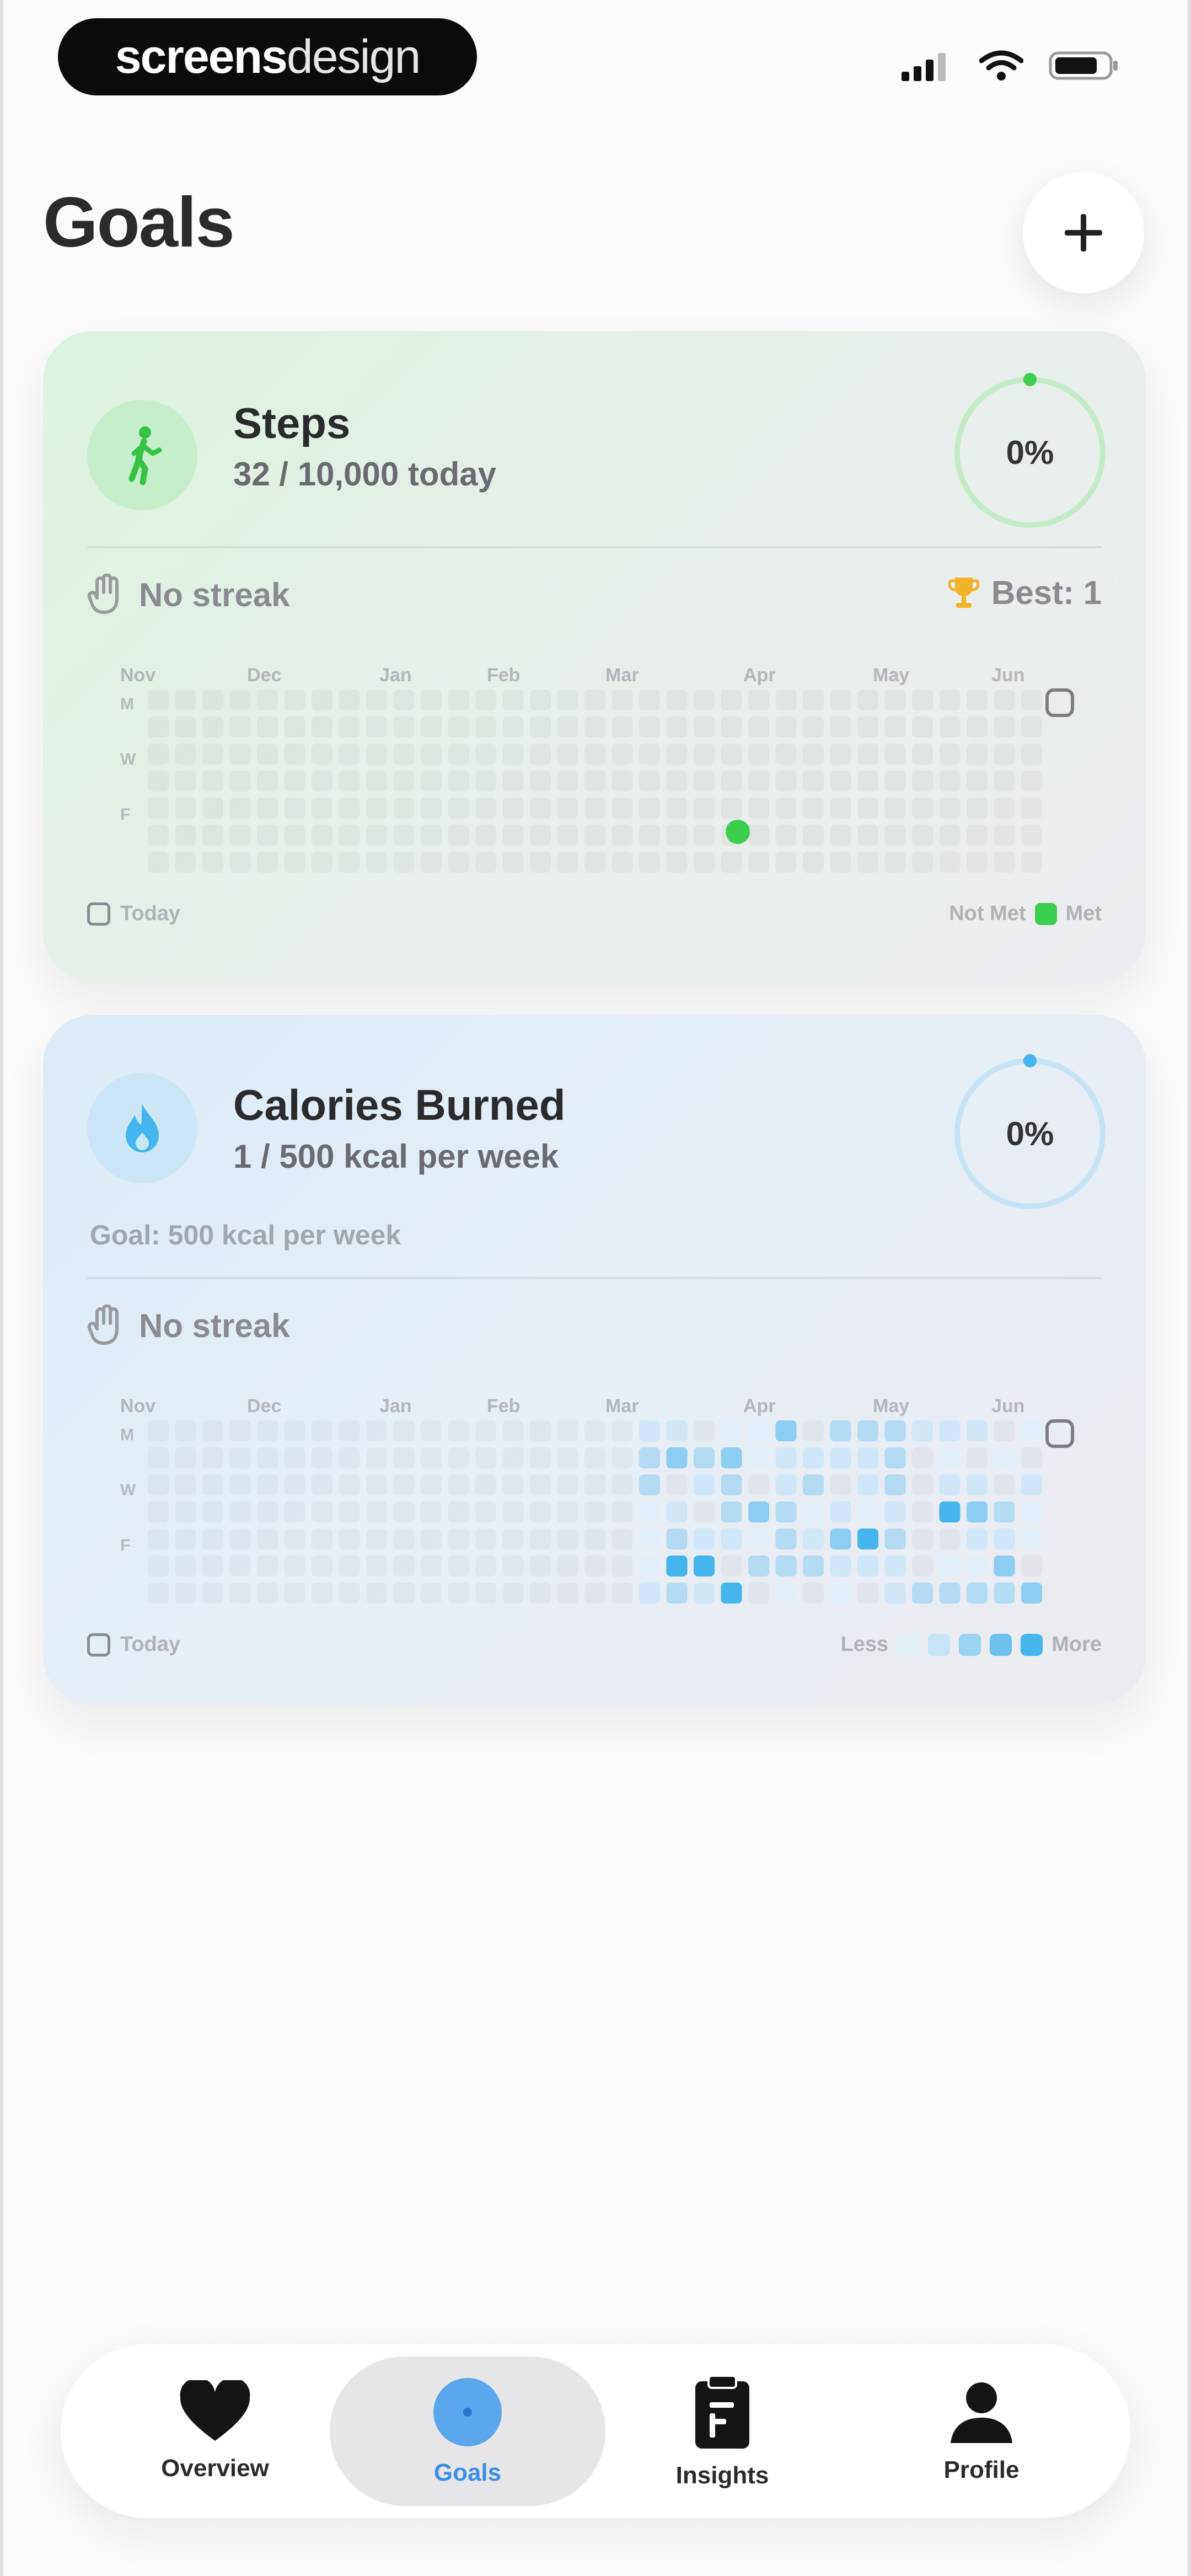 The image size is (1191, 2576). Describe the element at coordinates (1083, 65) in the screenshot. I see `battery-icon` at that location.